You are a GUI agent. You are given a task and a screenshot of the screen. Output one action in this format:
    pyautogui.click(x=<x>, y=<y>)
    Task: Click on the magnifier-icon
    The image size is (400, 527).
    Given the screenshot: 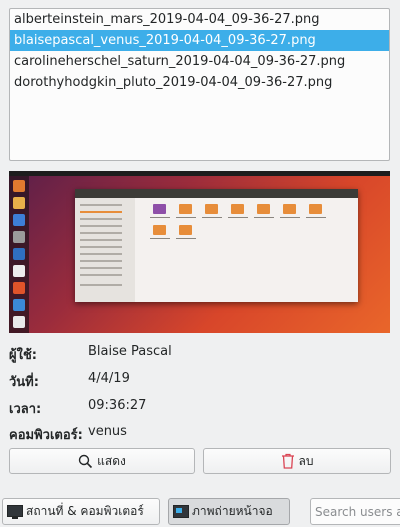 What is the action you would take?
    pyautogui.click(x=85, y=461)
    